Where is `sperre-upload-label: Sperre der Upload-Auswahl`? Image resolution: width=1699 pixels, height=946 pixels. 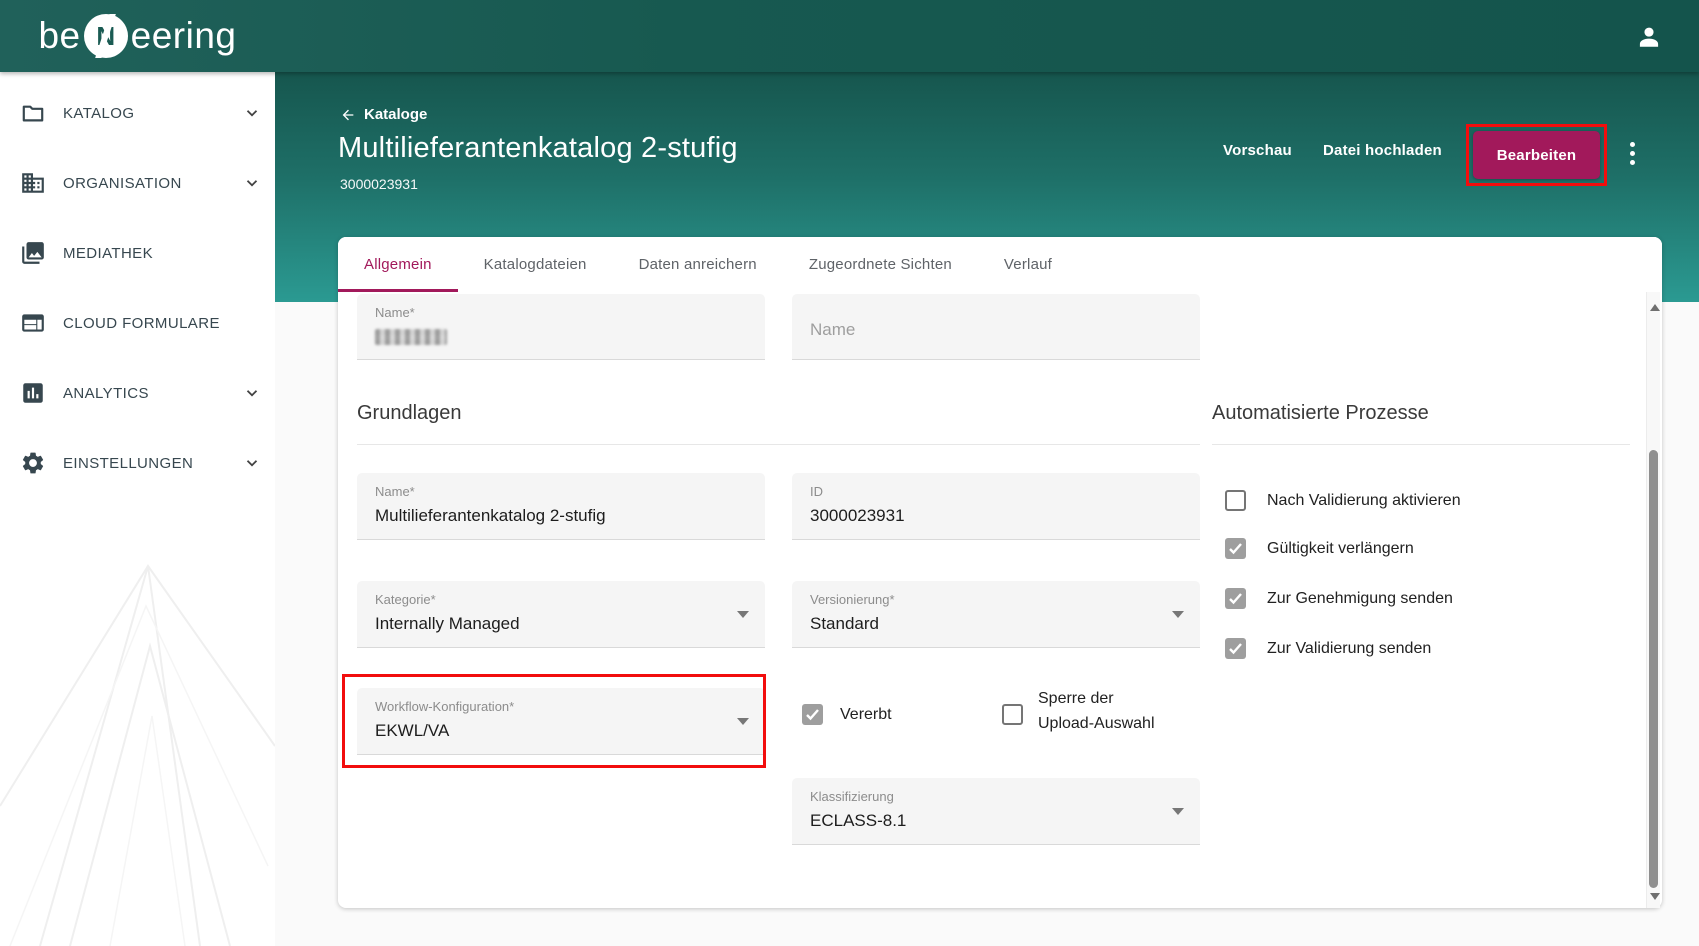 sperre-upload-label: Sperre der Upload-Auswahl is located at coordinates (1096, 711).